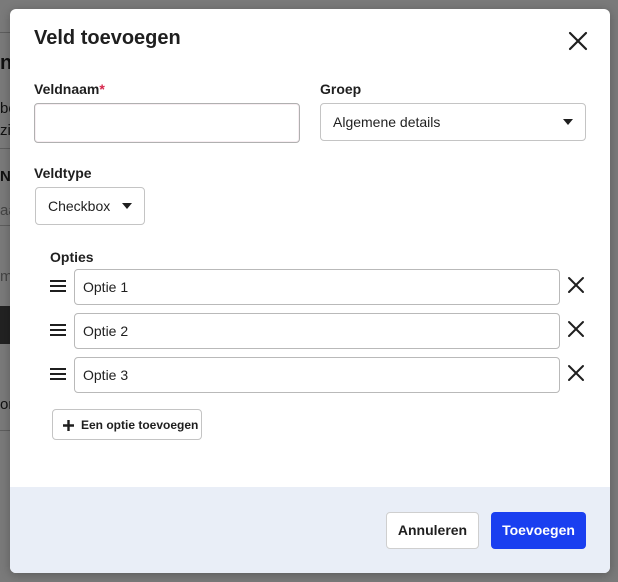 Image resolution: width=618 pixels, height=582 pixels. I want to click on field-type-label: Veldtype, so click(63, 173).